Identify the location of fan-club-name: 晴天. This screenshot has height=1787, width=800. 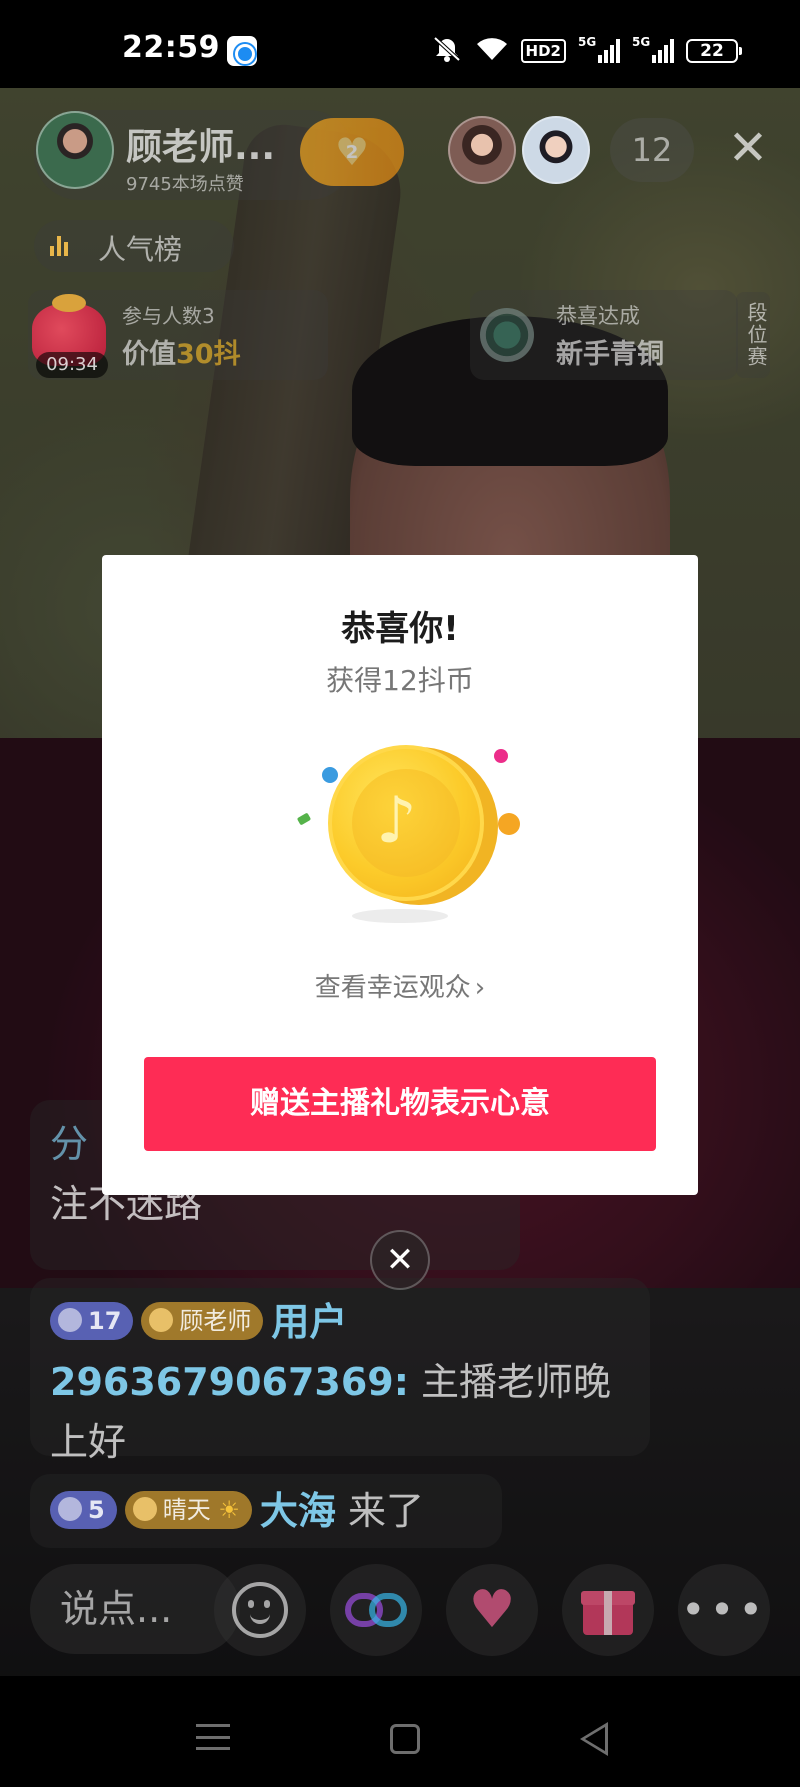
(186, 1509).